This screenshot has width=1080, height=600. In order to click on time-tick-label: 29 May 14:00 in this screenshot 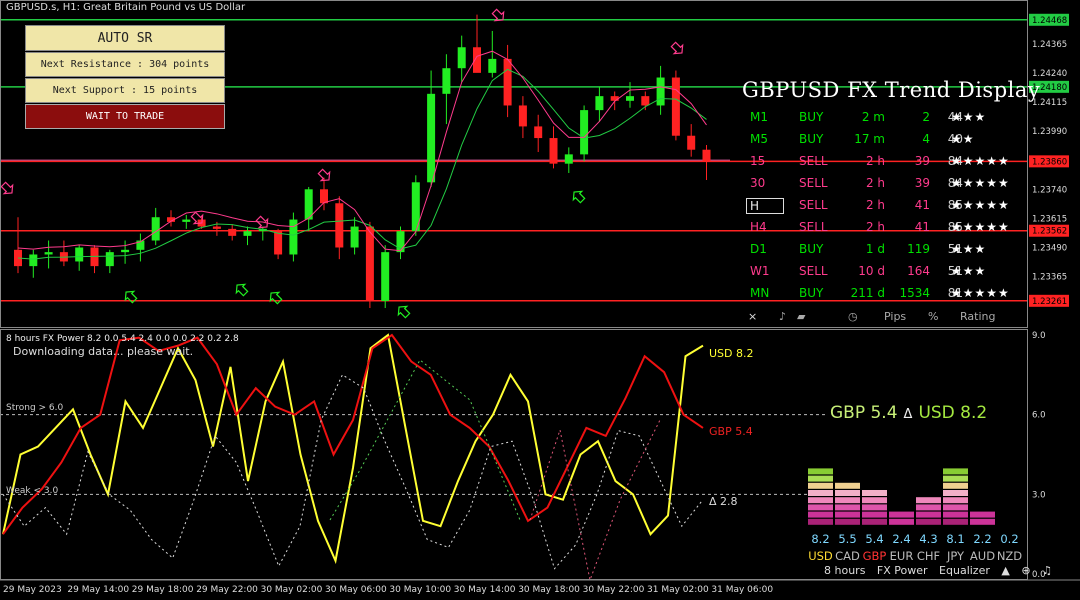, I will do `click(98, 590)`.